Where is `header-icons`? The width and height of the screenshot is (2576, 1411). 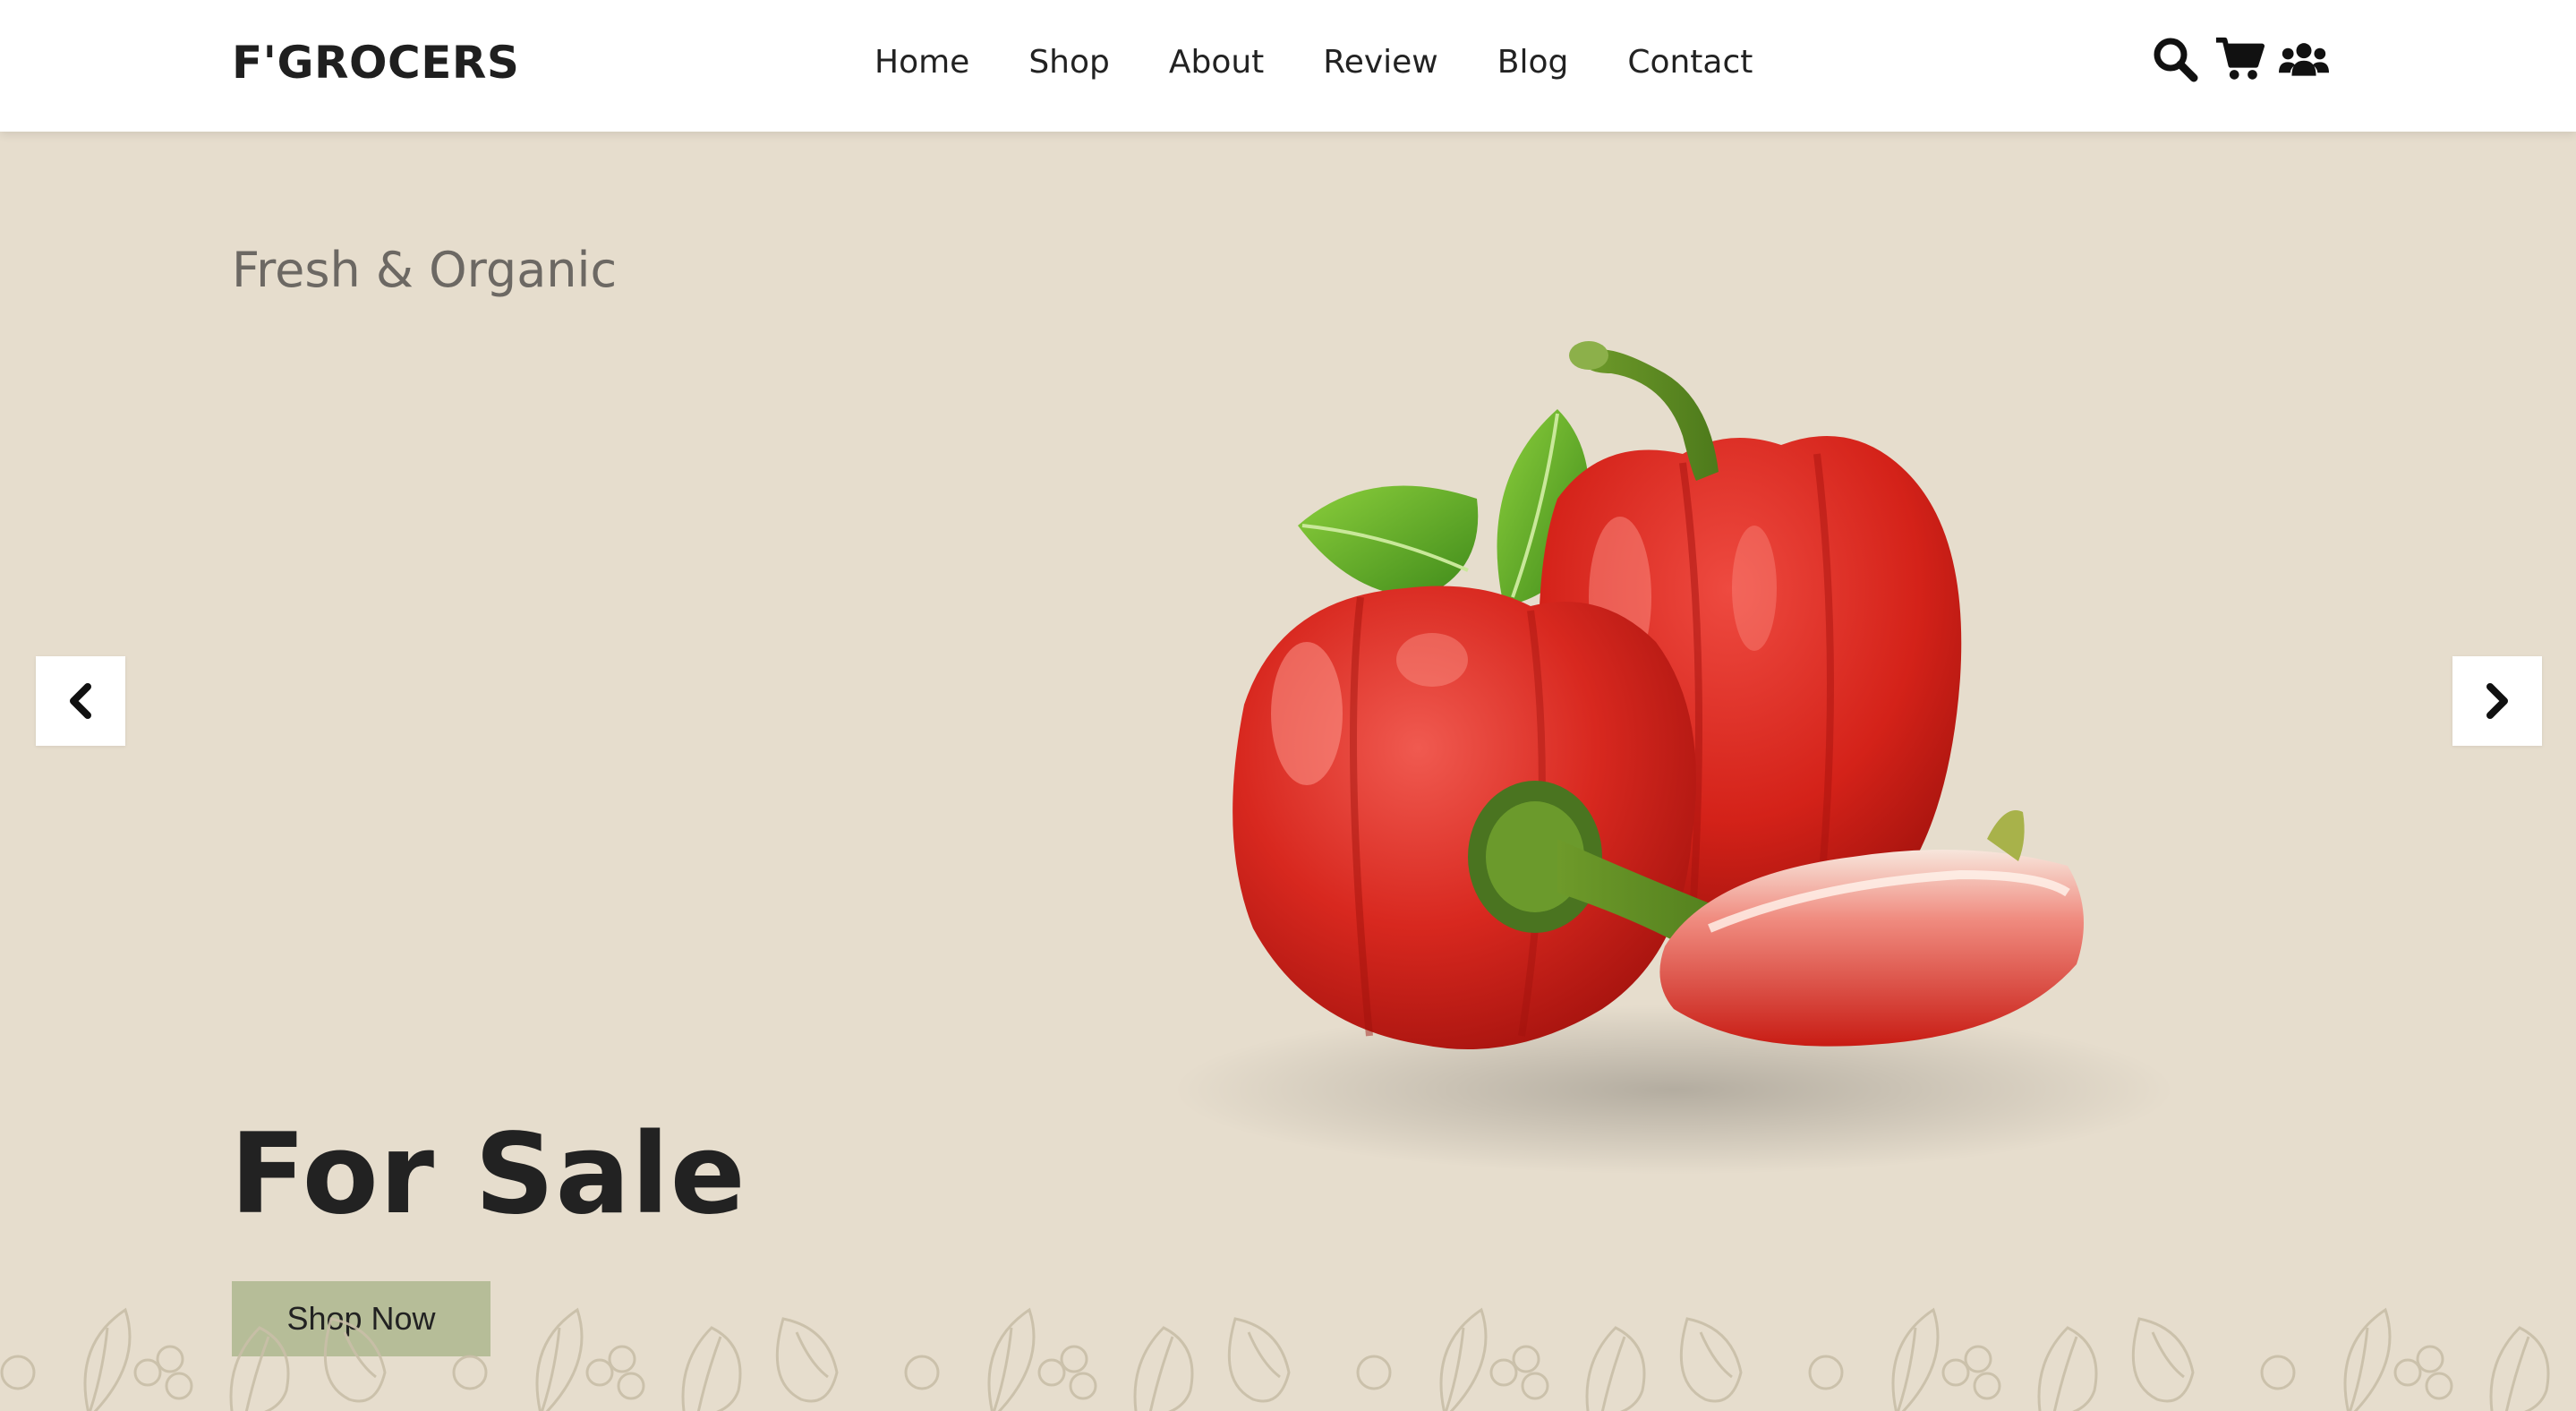
header-icons is located at coordinates (2239, 59).